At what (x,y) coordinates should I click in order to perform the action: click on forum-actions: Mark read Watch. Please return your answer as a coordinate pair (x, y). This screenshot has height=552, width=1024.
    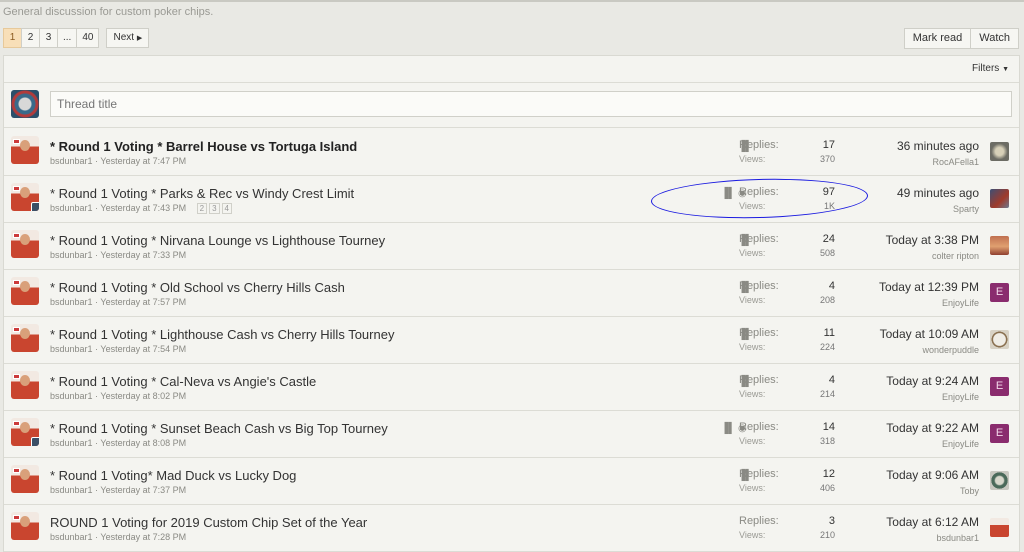
    Looking at the image, I should click on (961, 38).